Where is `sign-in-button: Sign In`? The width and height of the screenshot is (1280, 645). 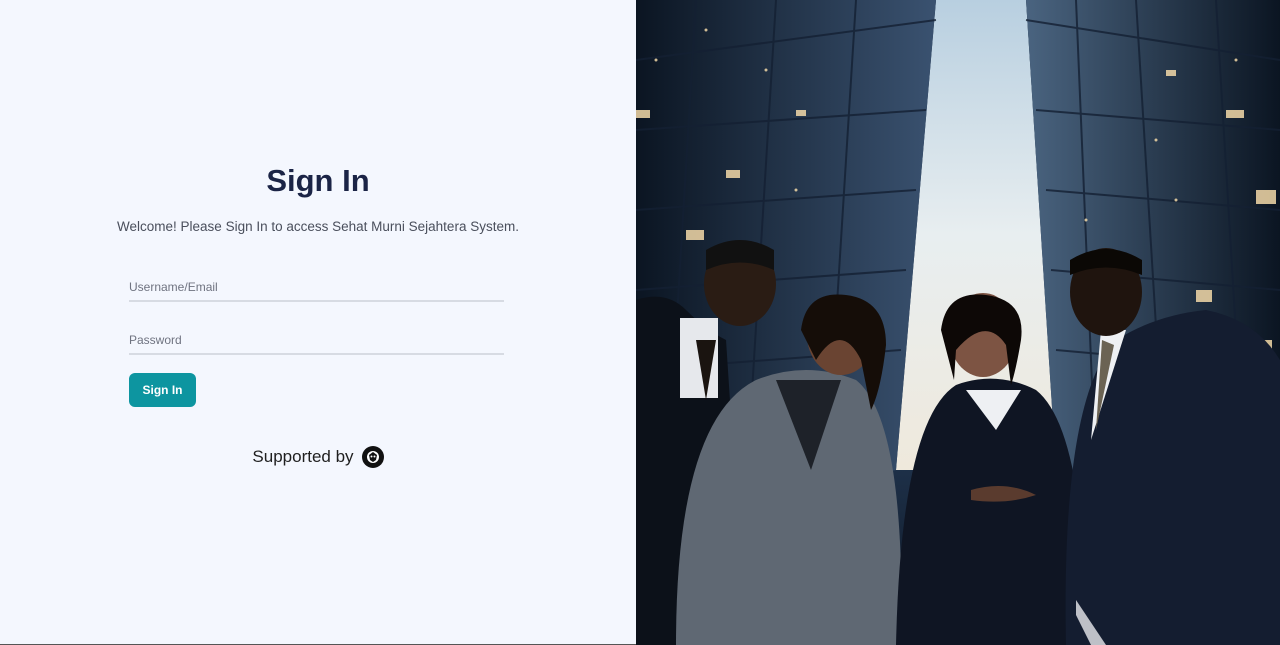
sign-in-button: Sign In is located at coordinates (162, 390).